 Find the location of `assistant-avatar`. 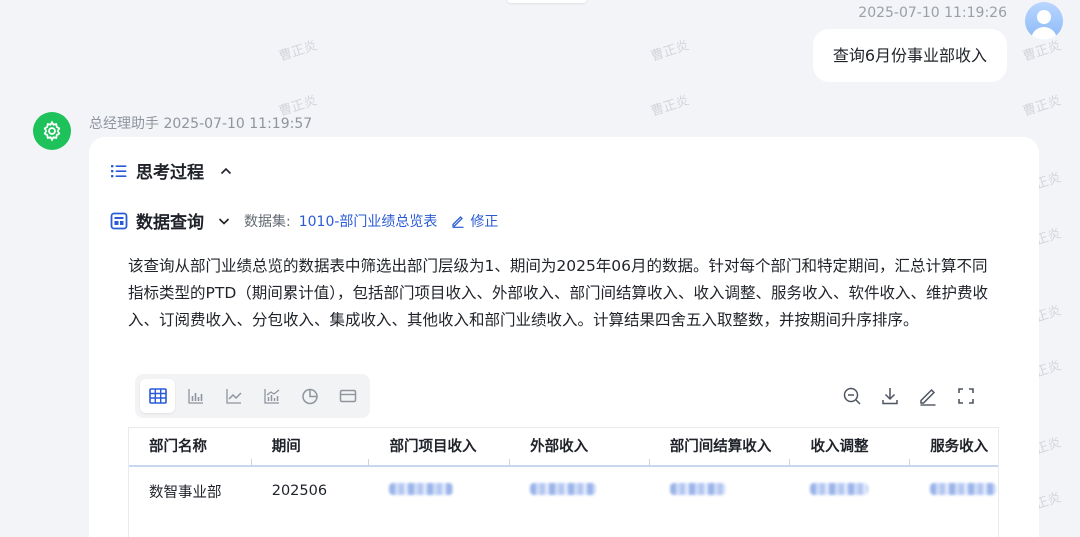

assistant-avatar is located at coordinates (52, 131).